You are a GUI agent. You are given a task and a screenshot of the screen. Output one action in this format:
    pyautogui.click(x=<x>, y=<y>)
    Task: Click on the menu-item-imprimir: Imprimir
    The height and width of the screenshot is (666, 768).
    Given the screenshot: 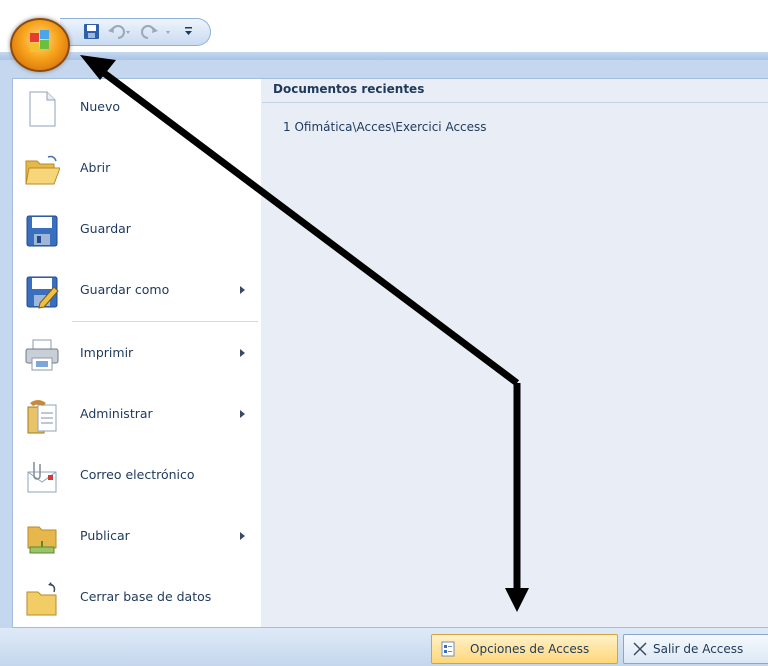 What is the action you would take?
    pyautogui.click(x=136, y=354)
    